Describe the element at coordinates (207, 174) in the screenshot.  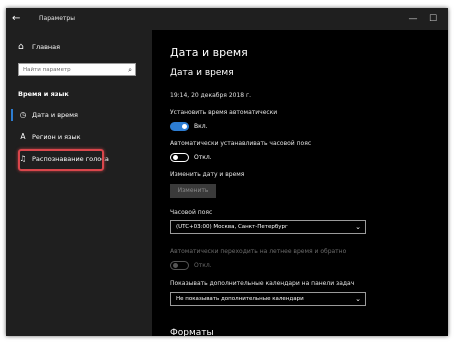
I see `change-datetime-label: Изменить дату и время` at that location.